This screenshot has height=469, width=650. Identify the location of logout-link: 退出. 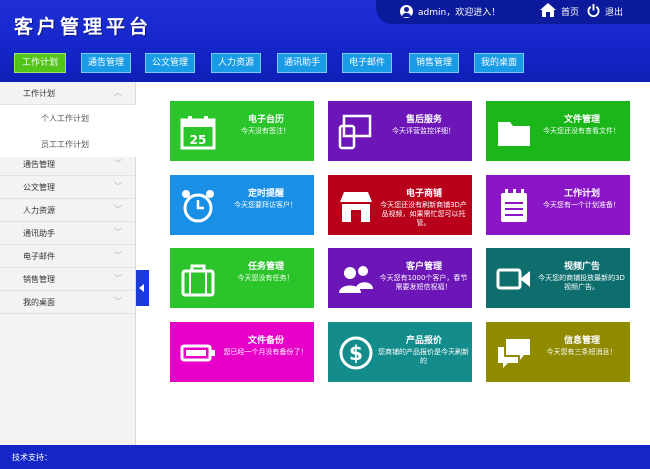
(614, 11).